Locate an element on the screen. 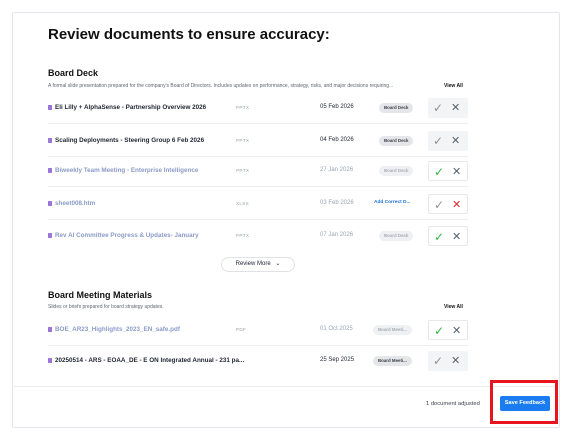 The image size is (566, 434). save-button-highlight: Save Feedback is located at coordinates (524, 402).